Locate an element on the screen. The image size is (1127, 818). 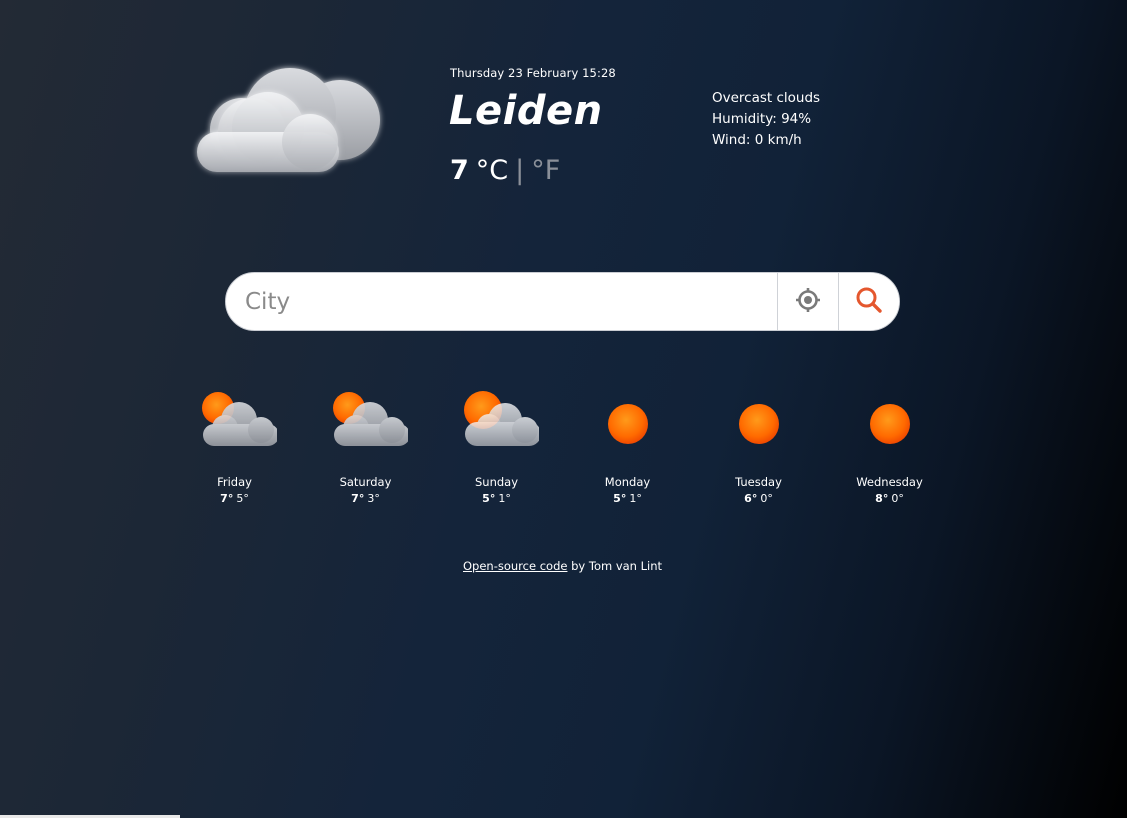
forecast-day-name: Tuesday is located at coordinates (758, 482).